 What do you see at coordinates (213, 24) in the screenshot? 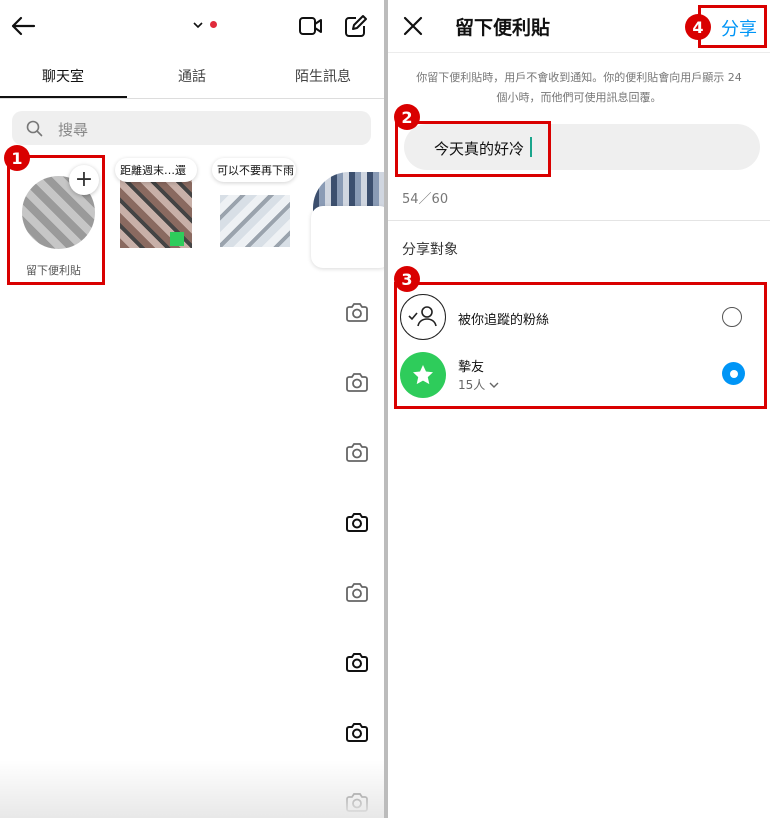
I see `notification-dot` at bounding box center [213, 24].